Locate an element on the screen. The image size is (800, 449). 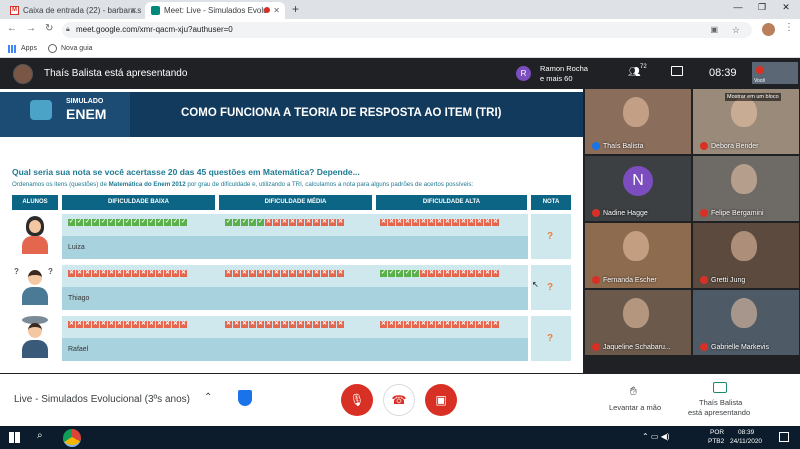
menu-dots-icon: ⋮ is located at coordinates (789, 27).